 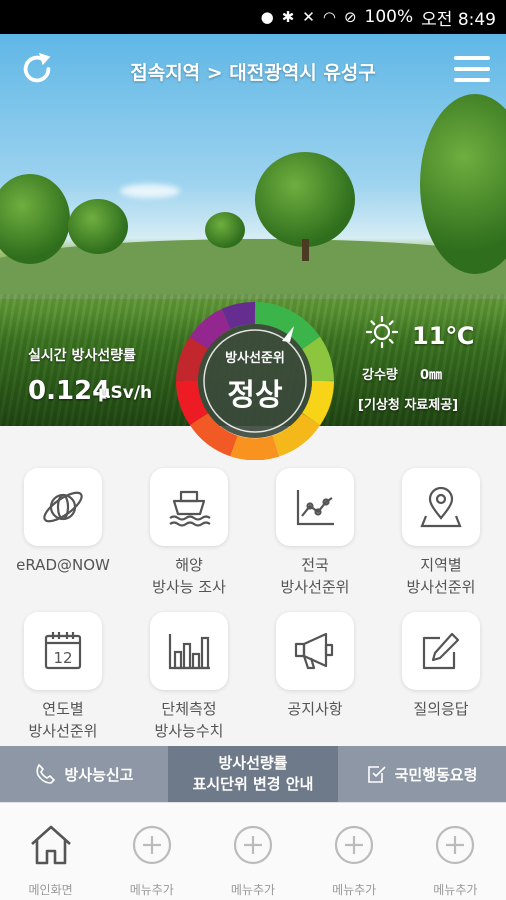 What do you see at coordinates (350, 17) in the screenshot?
I see `do-not-disturb-icon: ⊘` at bounding box center [350, 17].